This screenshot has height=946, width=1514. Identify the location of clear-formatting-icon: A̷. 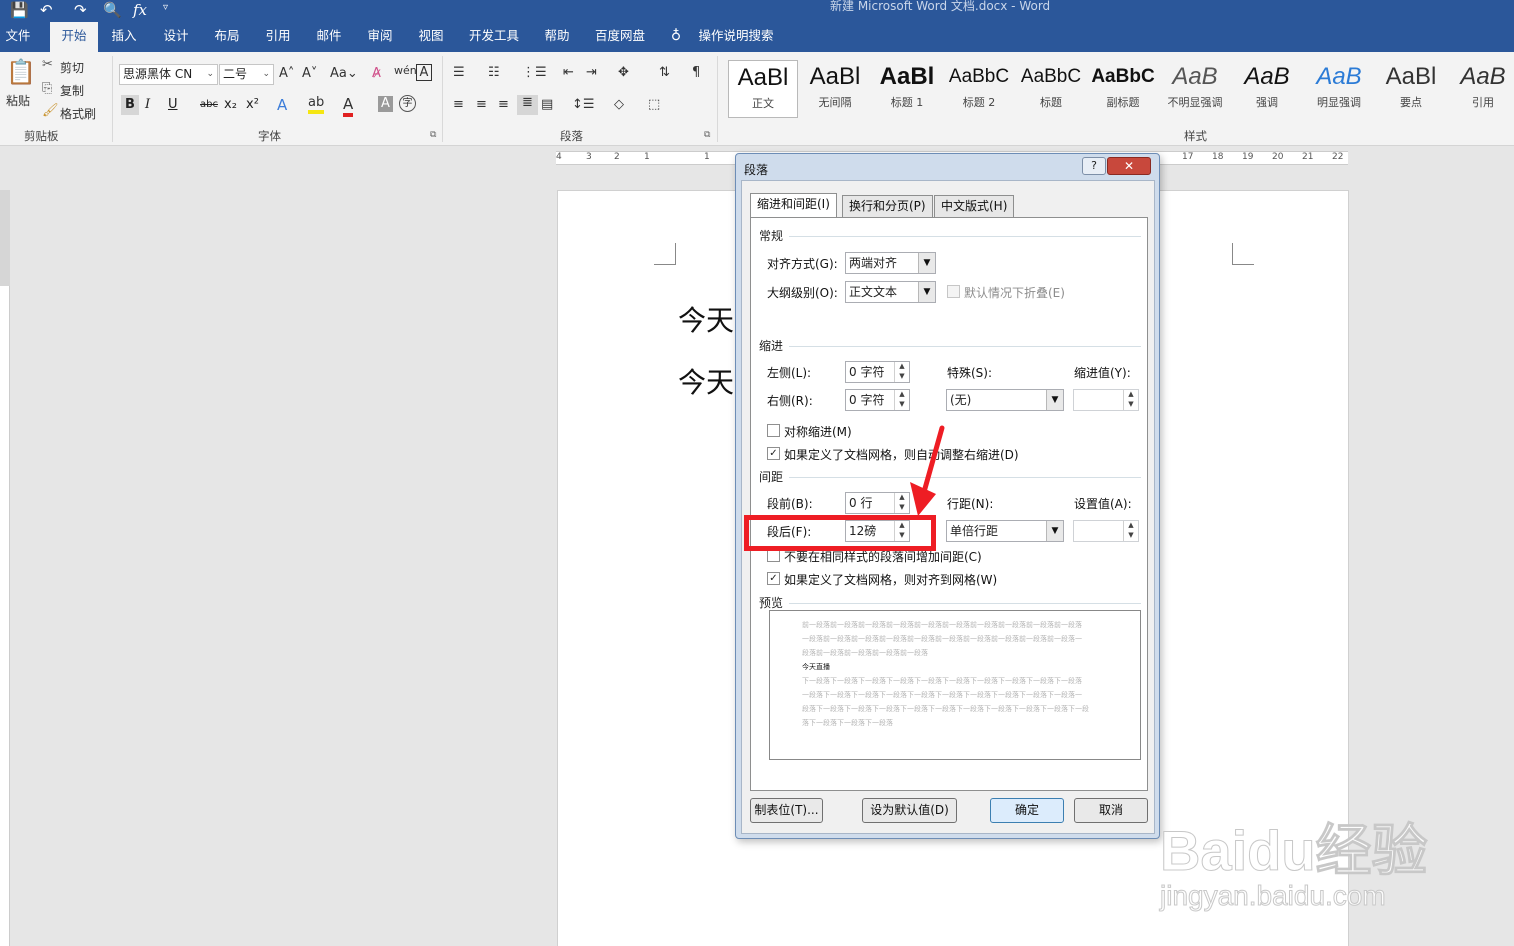
(376, 73).